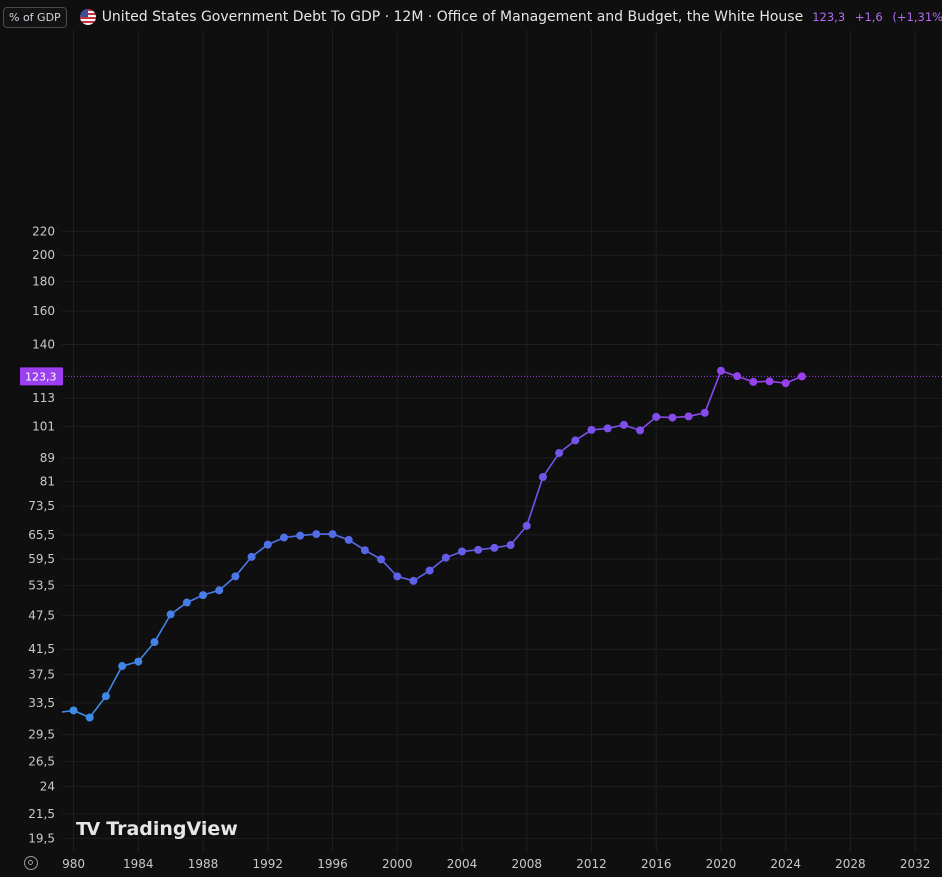  I want to click on tradingview-logo-icon: TV, so click(88, 829).